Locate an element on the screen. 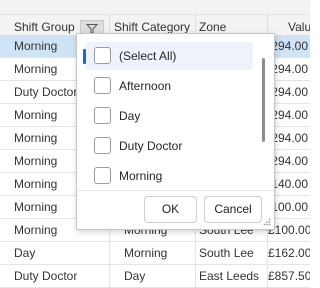 The image size is (320, 288). table-row: Duty Doctor Day East Leeds £857.50 is located at coordinates (155, 276).